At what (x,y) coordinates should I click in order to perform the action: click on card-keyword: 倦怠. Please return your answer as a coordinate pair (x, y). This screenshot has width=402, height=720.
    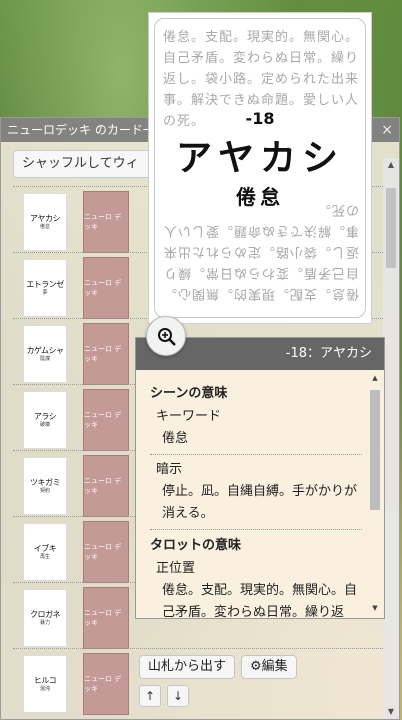
    Looking at the image, I should click on (260, 197).